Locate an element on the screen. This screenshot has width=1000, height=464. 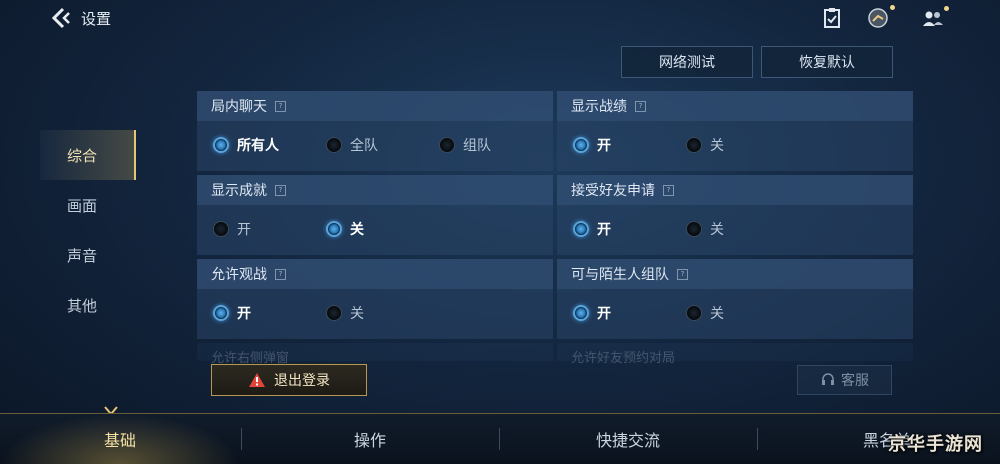
setting-title: 显示战绩 ? is located at coordinates (735, 106).